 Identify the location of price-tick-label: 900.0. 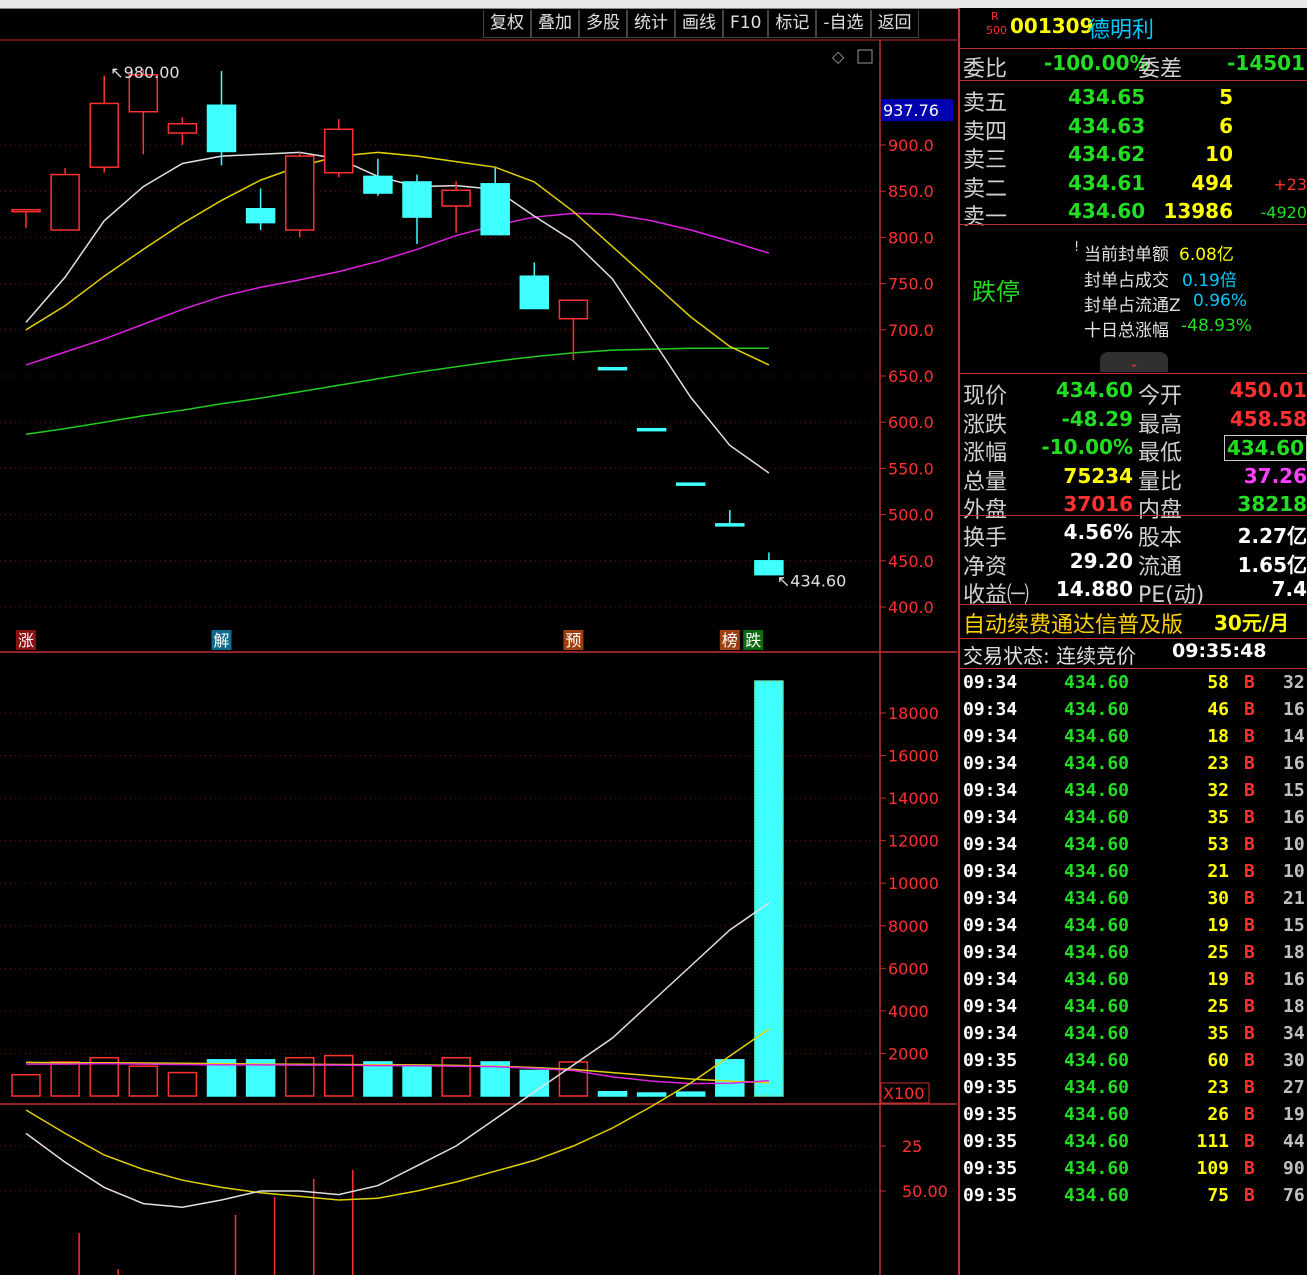
(911, 145).